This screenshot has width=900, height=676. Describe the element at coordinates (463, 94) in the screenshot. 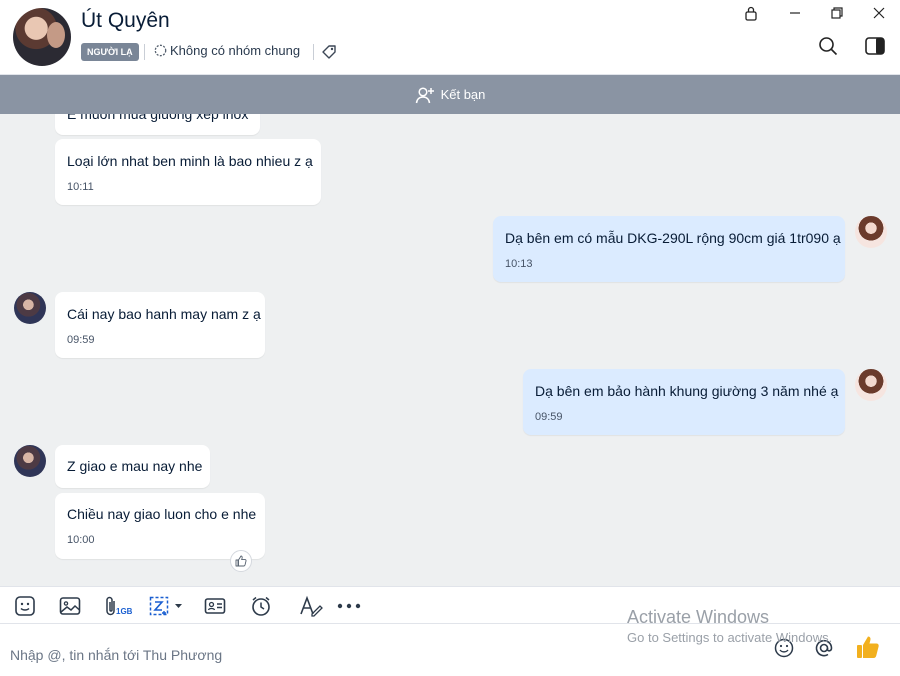

I see `add-friend-label: Kết bạn` at that location.